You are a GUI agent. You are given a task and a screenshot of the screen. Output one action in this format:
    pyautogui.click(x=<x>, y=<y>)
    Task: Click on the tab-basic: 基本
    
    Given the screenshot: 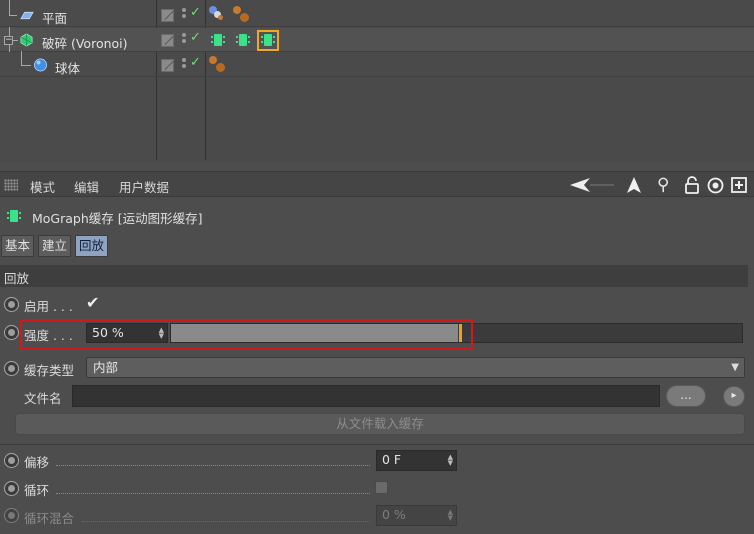 What is the action you would take?
    pyautogui.click(x=18, y=246)
    